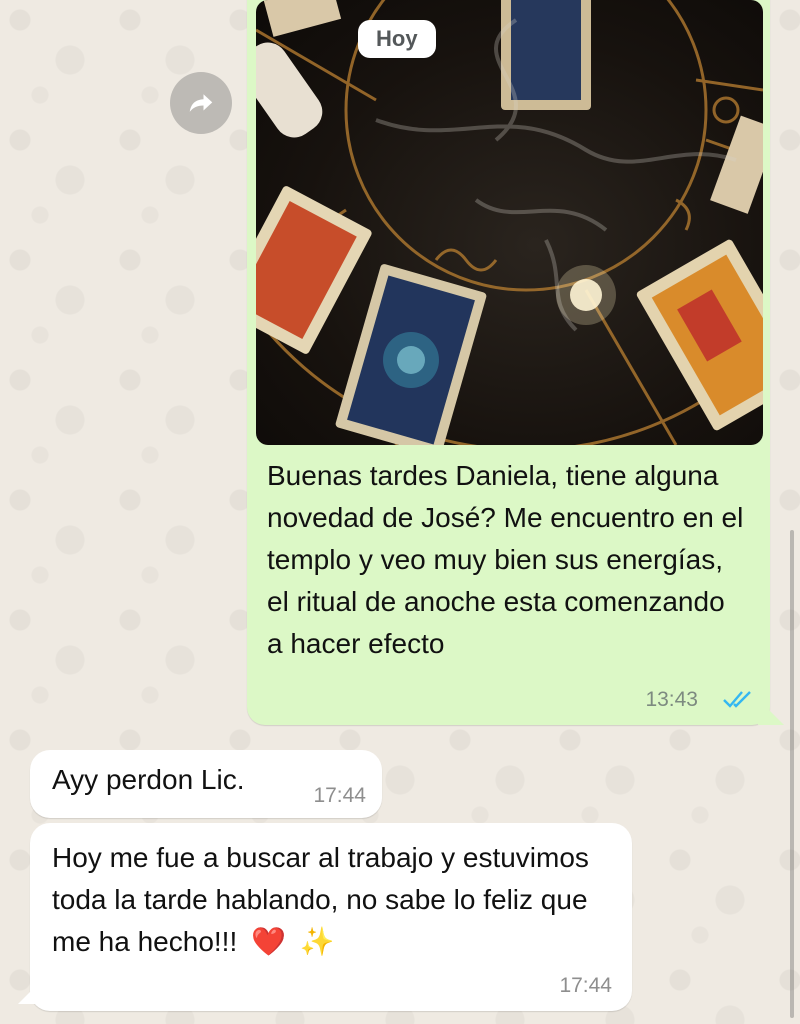  Describe the element at coordinates (30, 992) in the screenshot. I see `incoming-bubble-tail` at that location.